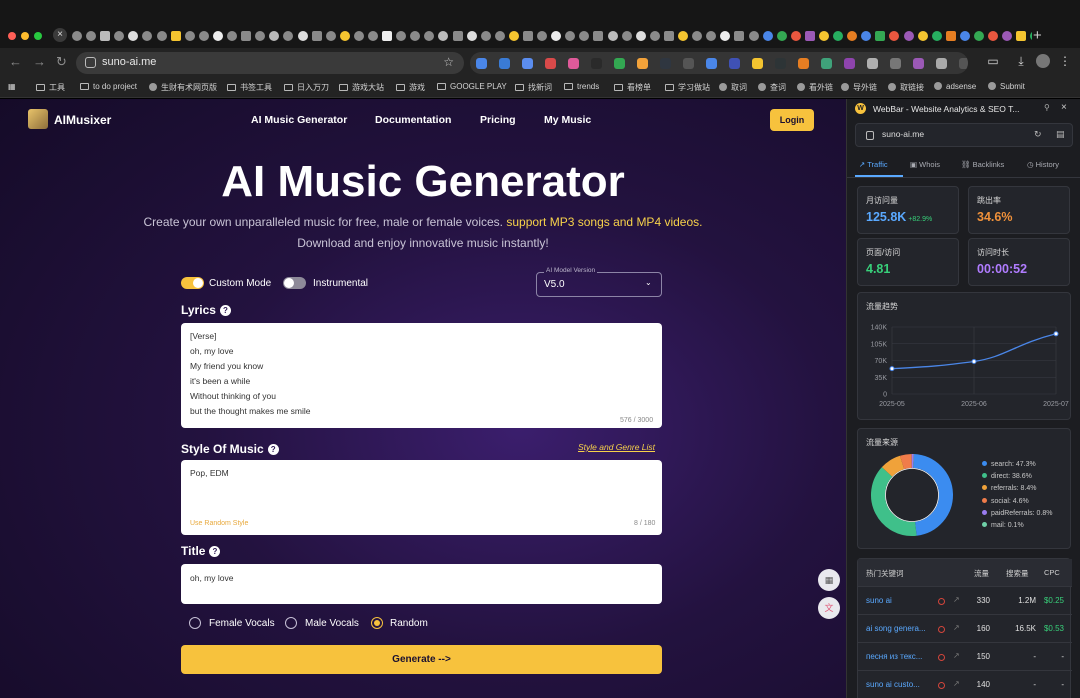  I want to click on keyword-row: песня из текс... ↗ 150 - -, so click(965, 656).